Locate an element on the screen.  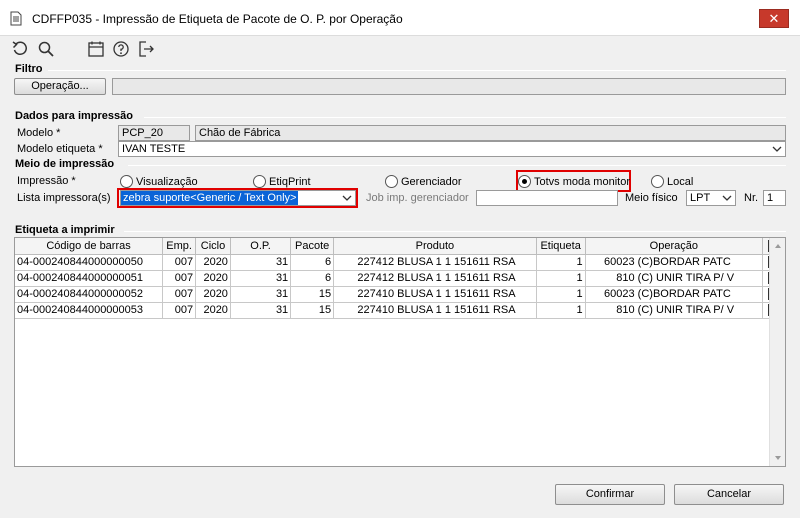
job-field is located at coordinates (547, 198).